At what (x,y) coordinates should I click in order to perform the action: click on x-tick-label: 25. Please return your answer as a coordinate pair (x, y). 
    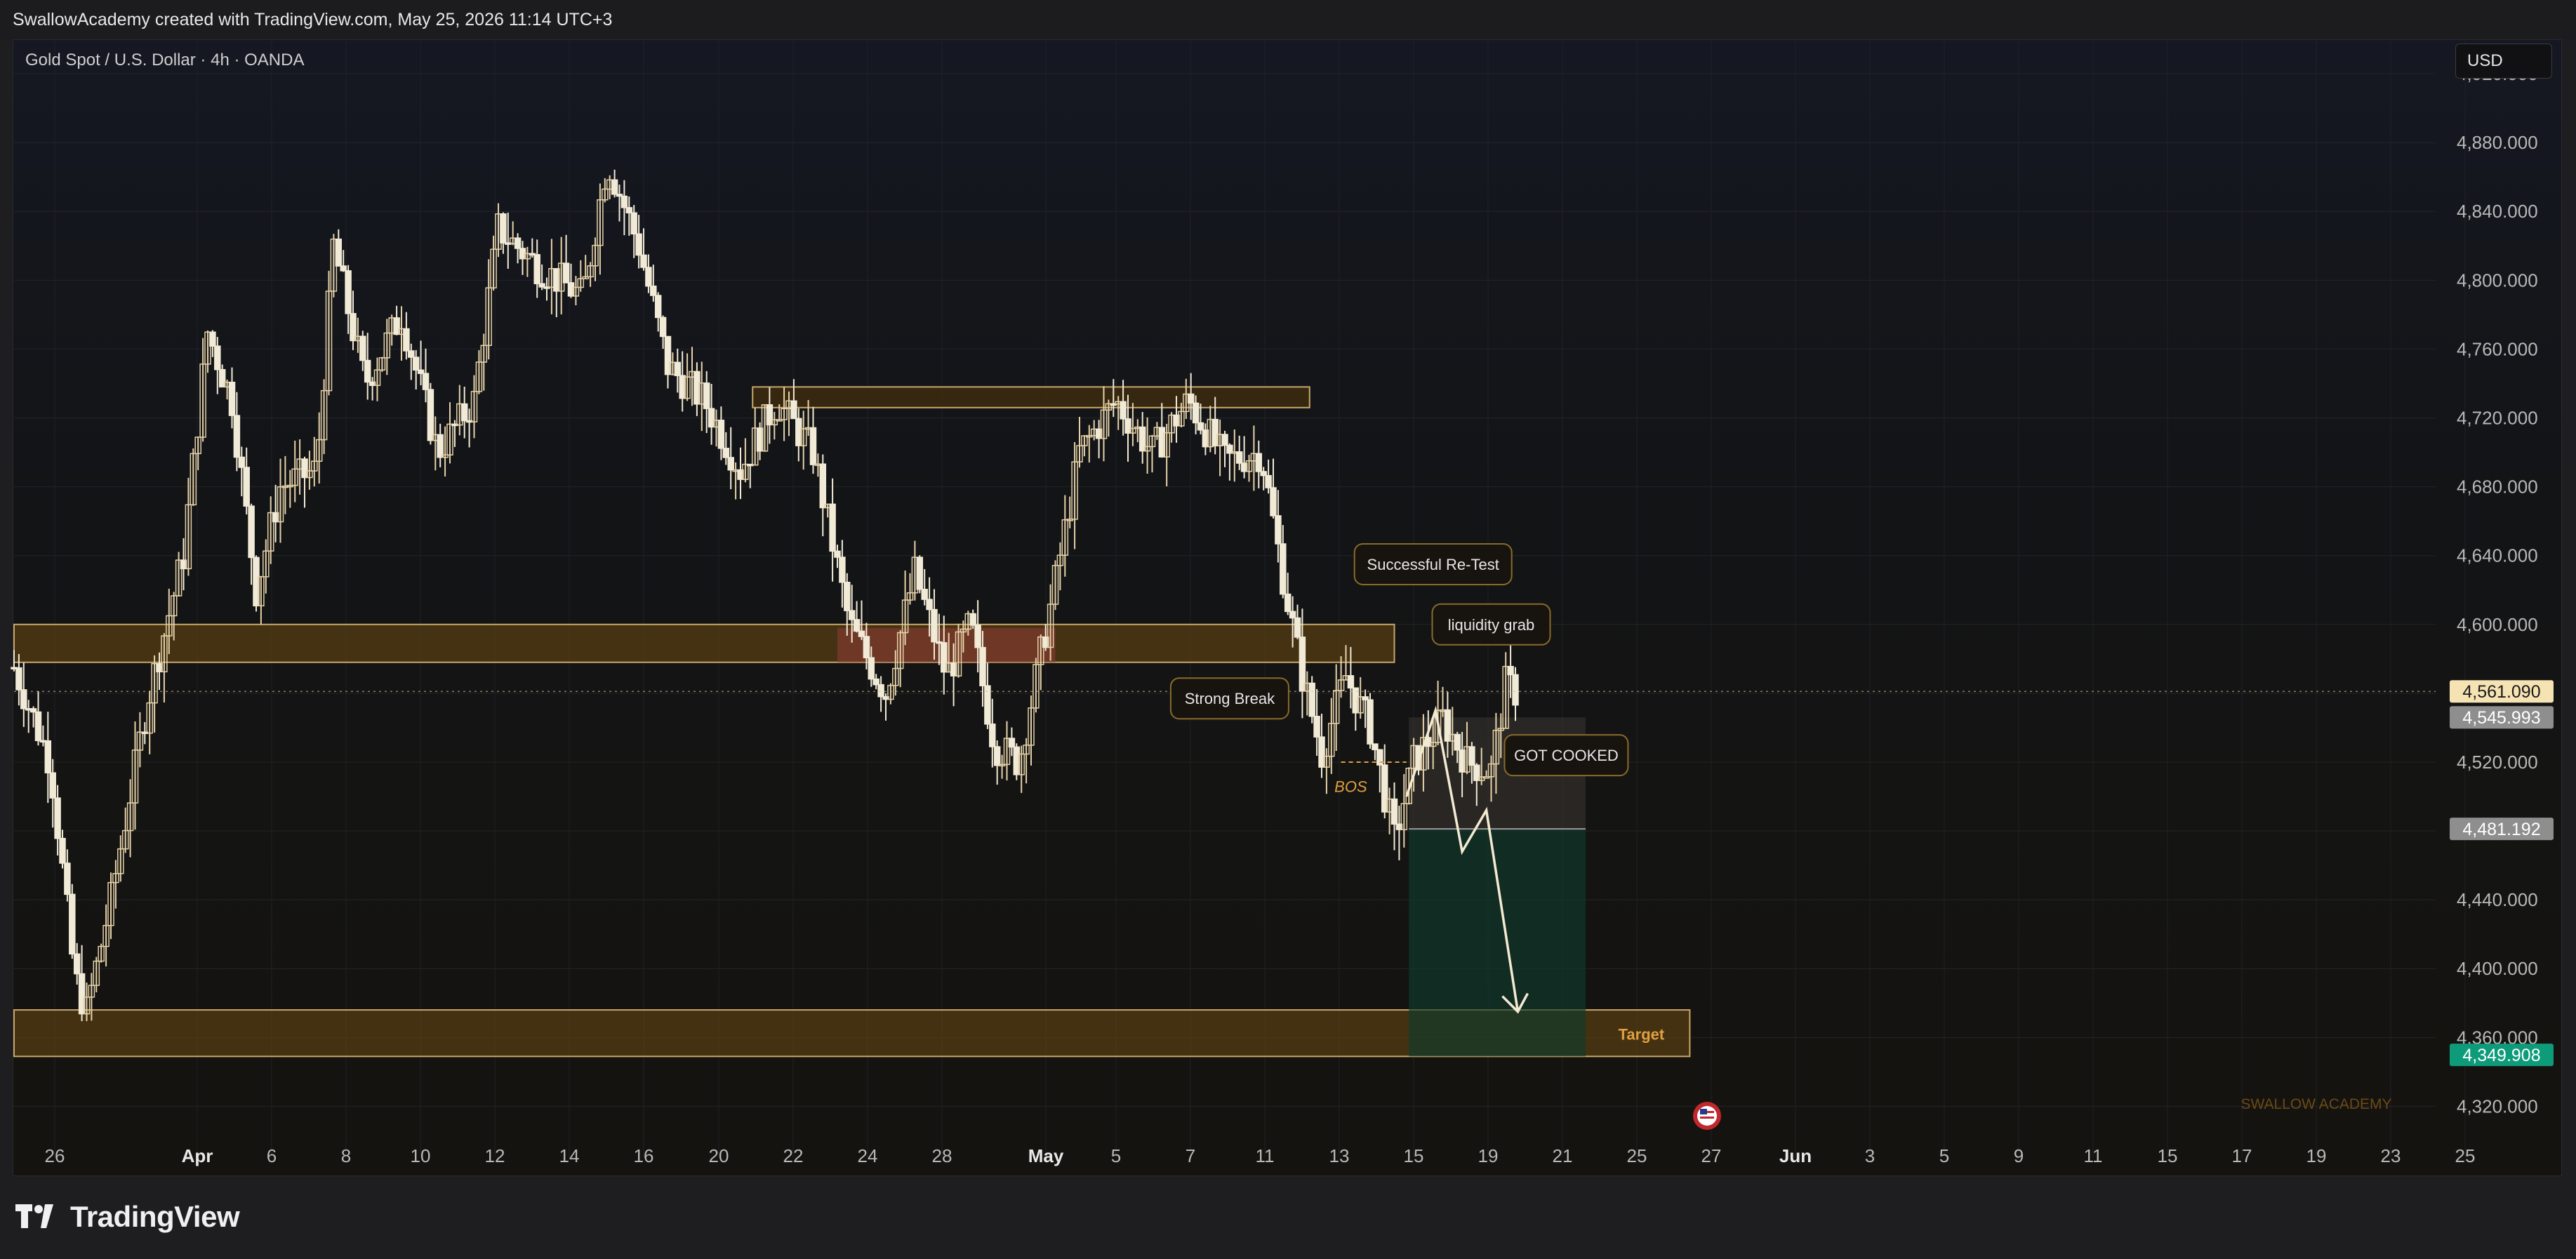
    Looking at the image, I should click on (2466, 1155).